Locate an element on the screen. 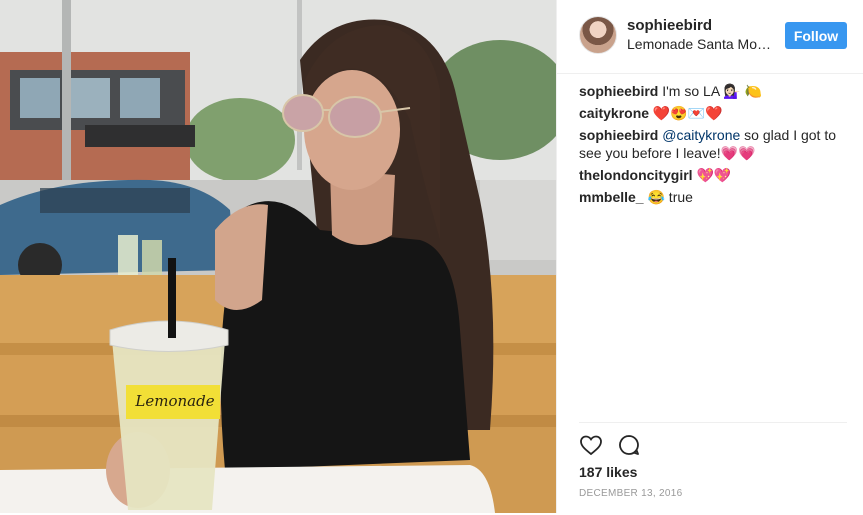 This screenshot has height=515, width=863. comment-bubble-icon is located at coordinates (630, 446).